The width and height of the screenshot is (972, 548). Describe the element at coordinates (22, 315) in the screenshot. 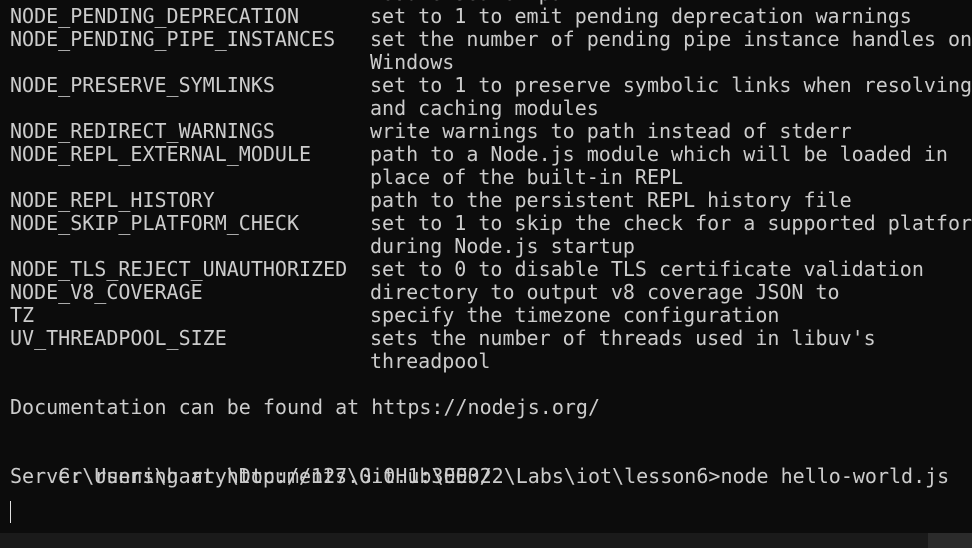

I see `env-var-name: TZ` at that location.